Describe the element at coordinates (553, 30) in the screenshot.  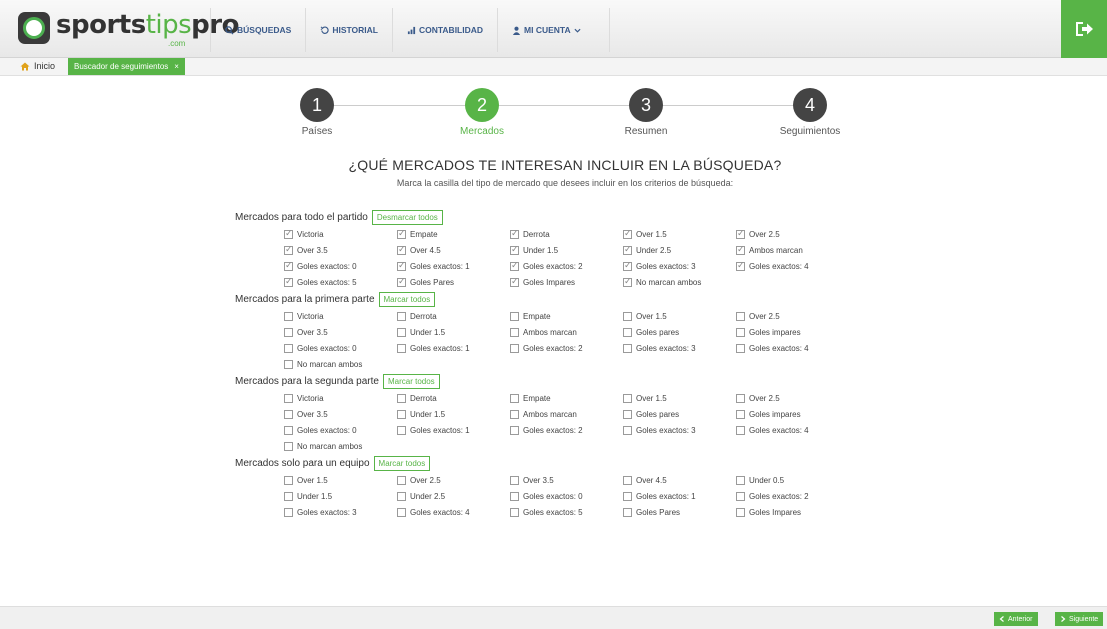
I see `nav-mi-cuenta: MI CUENTA` at that location.